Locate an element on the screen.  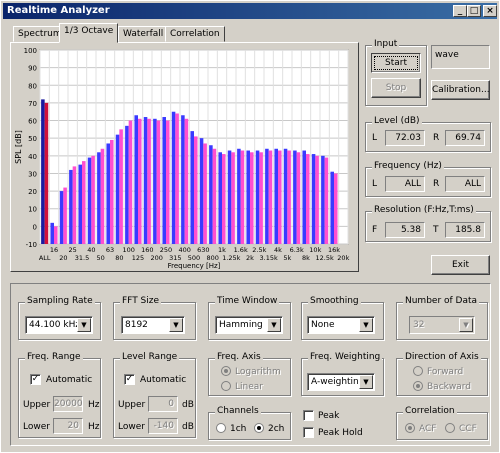
freq-axis-linear-radio is located at coordinates (226, 386).